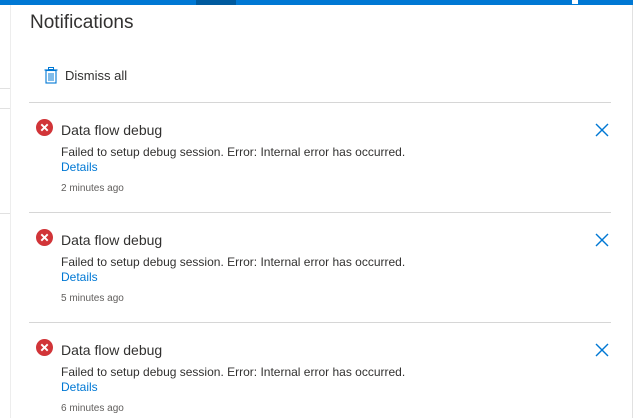 Image resolution: width=633 pixels, height=418 pixels. What do you see at coordinates (92, 408) in the screenshot?
I see `notification-time: 6 minutes ago` at bounding box center [92, 408].